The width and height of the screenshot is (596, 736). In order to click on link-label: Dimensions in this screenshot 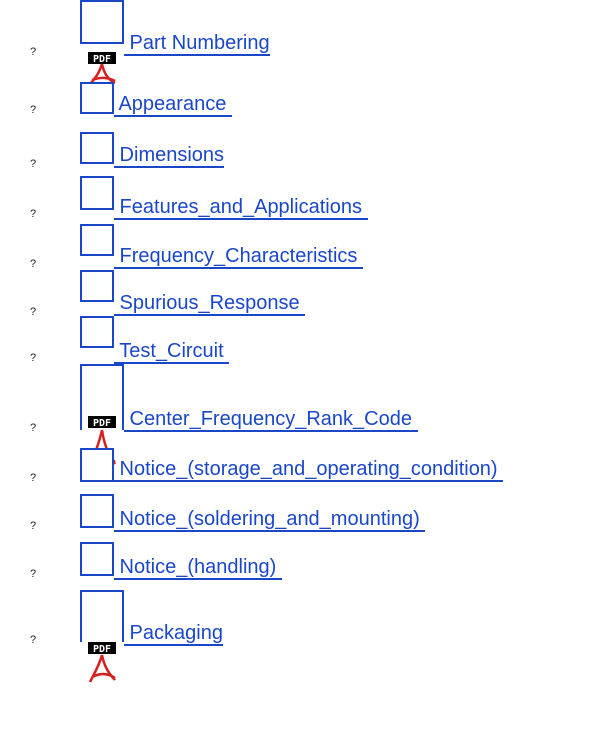, I will do `click(169, 156)`.